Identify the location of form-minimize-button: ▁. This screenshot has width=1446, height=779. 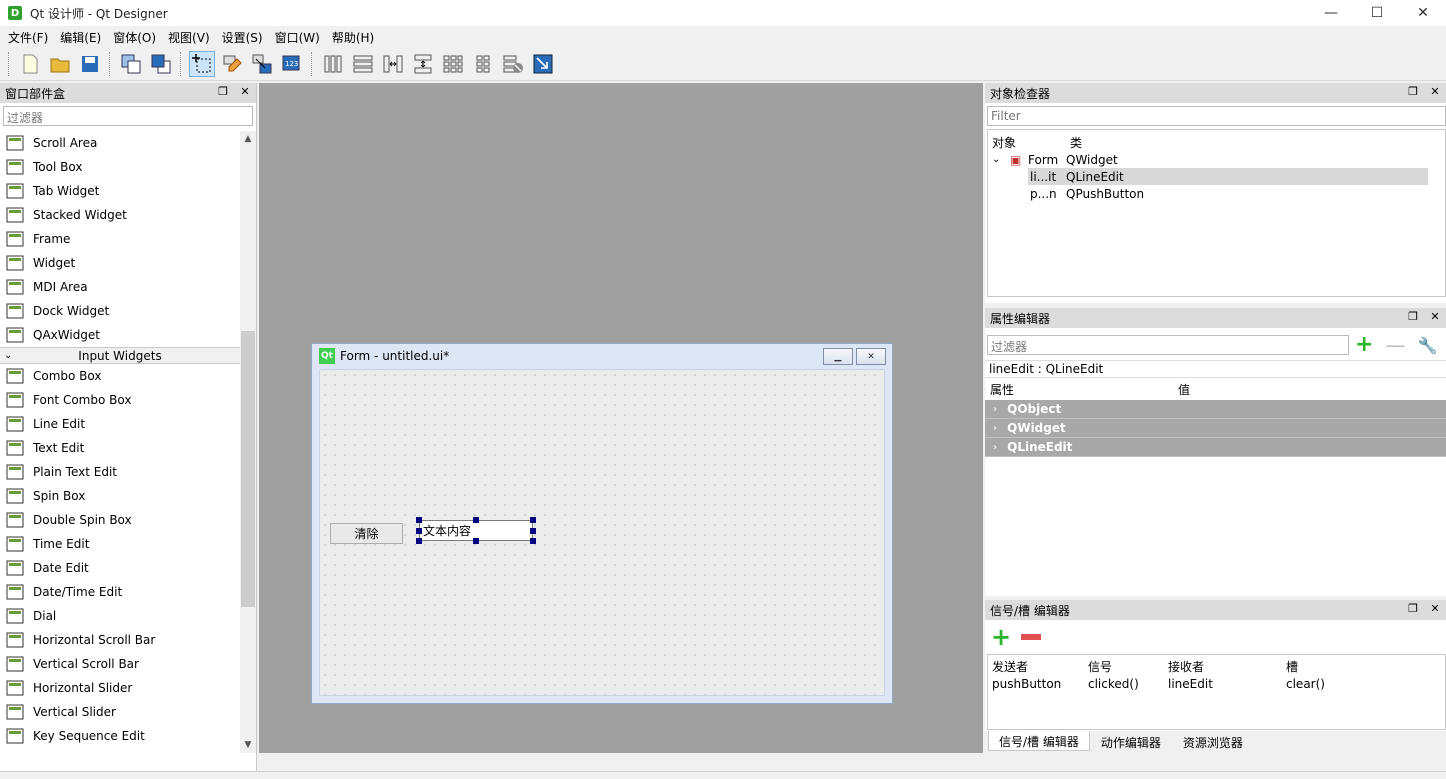
(838, 356).